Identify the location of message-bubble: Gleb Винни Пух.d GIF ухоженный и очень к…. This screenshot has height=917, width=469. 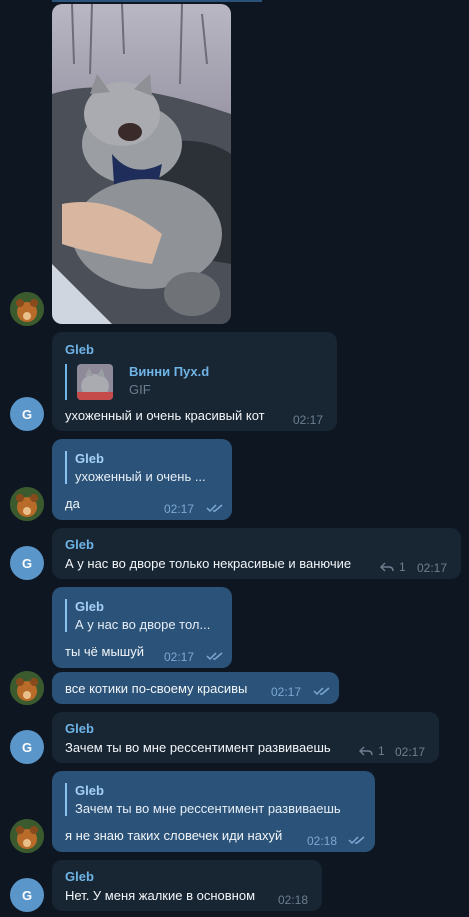
(194, 381).